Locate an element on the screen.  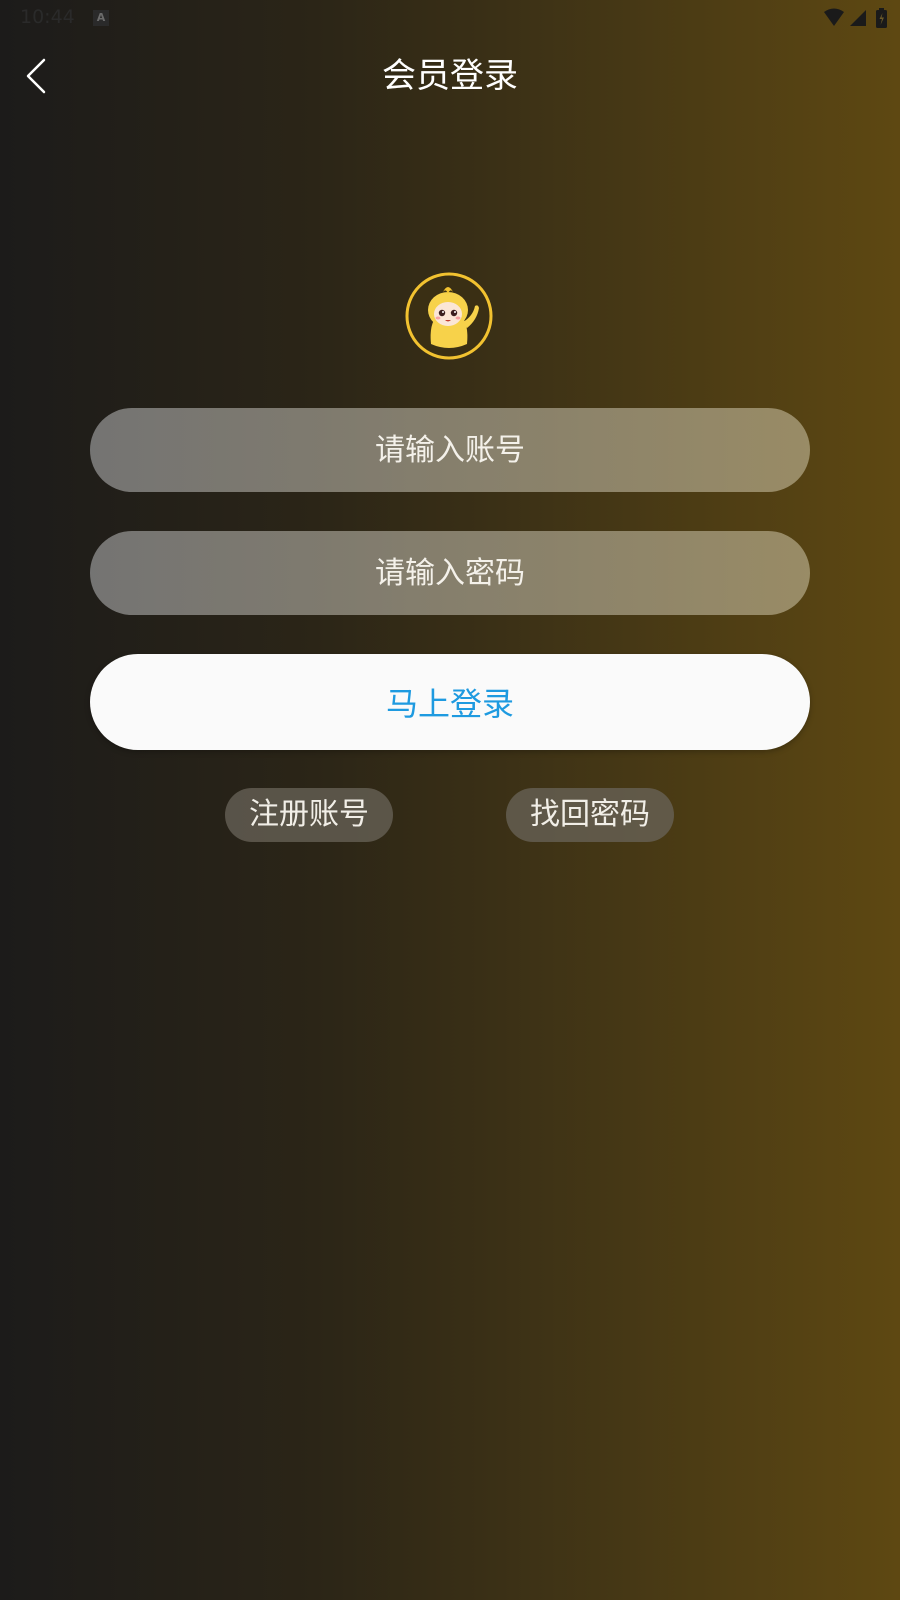
status-time: 10:44 is located at coordinates (47, 17).